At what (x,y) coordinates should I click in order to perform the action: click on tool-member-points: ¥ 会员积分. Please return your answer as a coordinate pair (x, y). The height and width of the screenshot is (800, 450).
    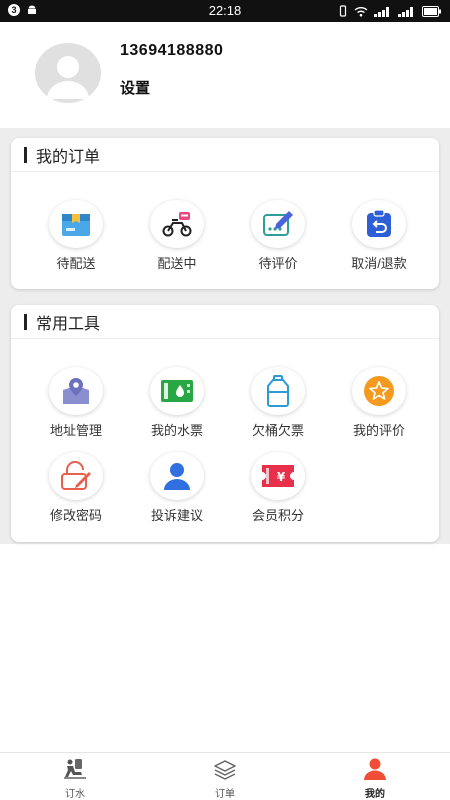
    Looking at the image, I should click on (278, 488).